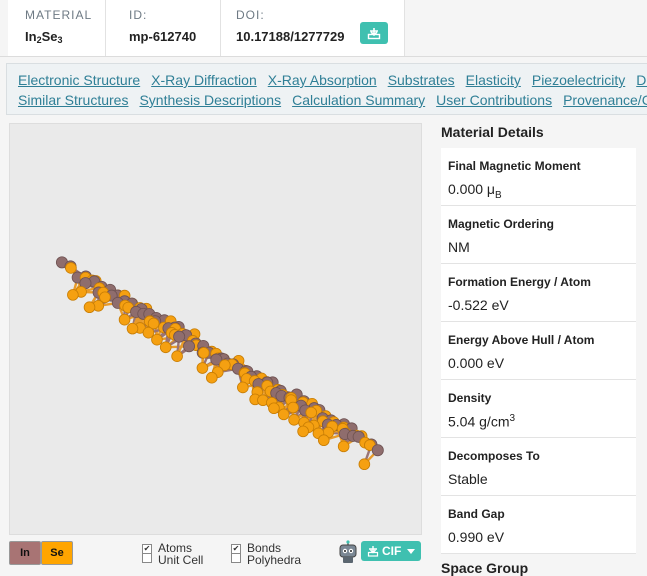  I want to click on id-value: mp-612740, so click(162, 36).